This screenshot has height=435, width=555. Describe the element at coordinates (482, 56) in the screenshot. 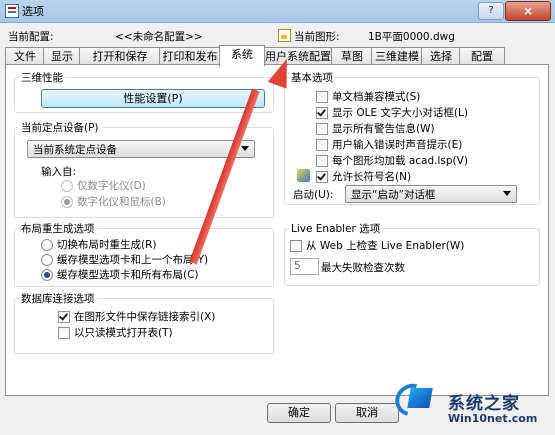

I see `tab-profiles: 配置` at that location.